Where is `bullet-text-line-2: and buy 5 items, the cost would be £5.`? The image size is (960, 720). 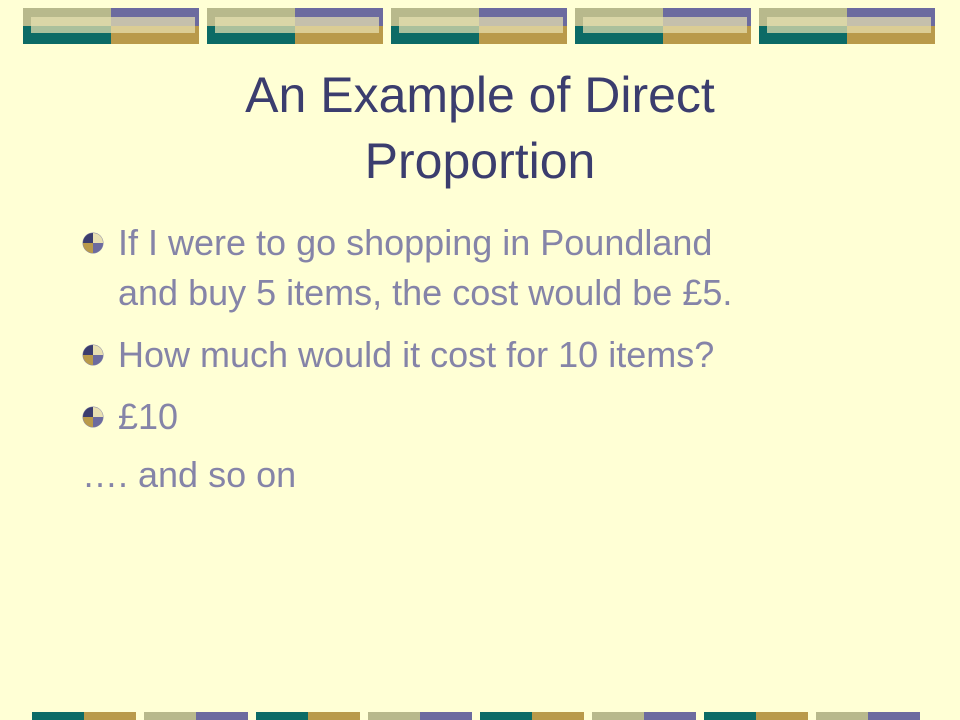
bullet-text-line-2: and buy 5 items, the cost would be £5. is located at coordinates (425, 292).